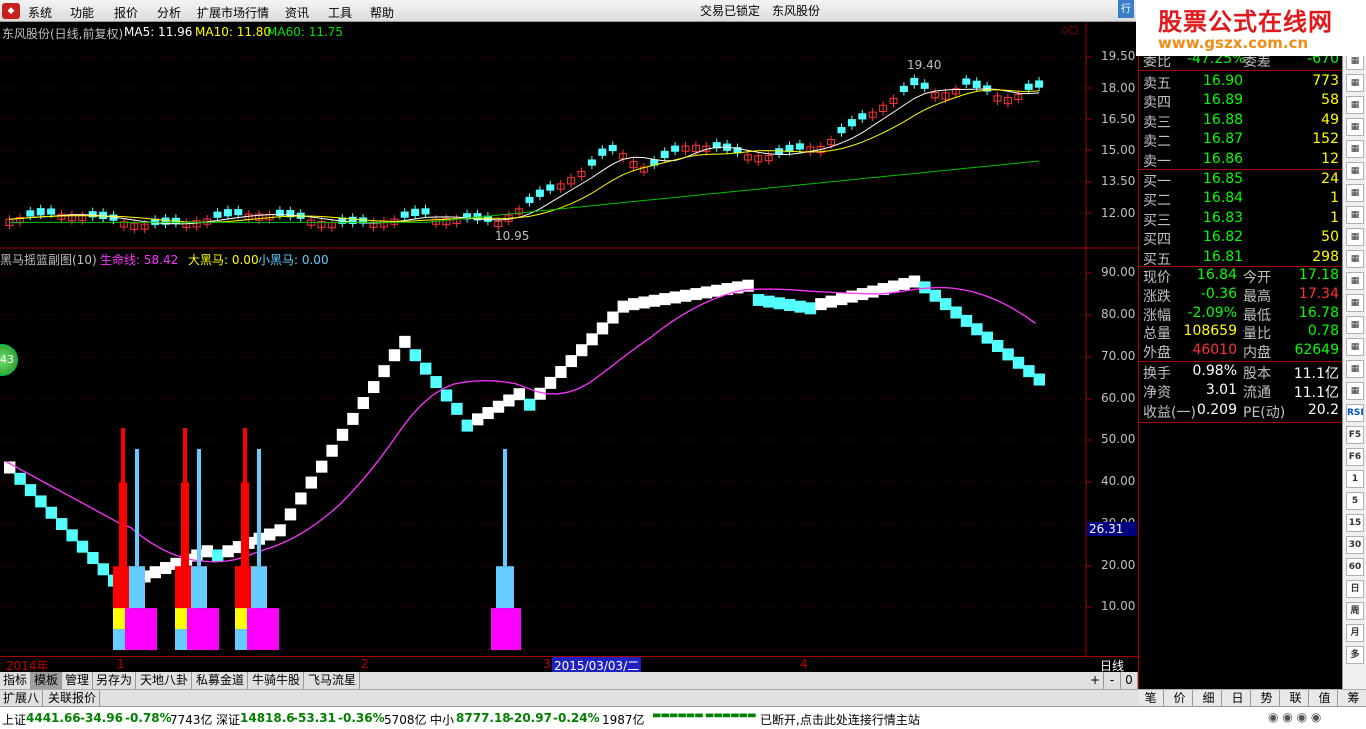  I want to click on sub-ytick: 10.00, so click(1118, 606).